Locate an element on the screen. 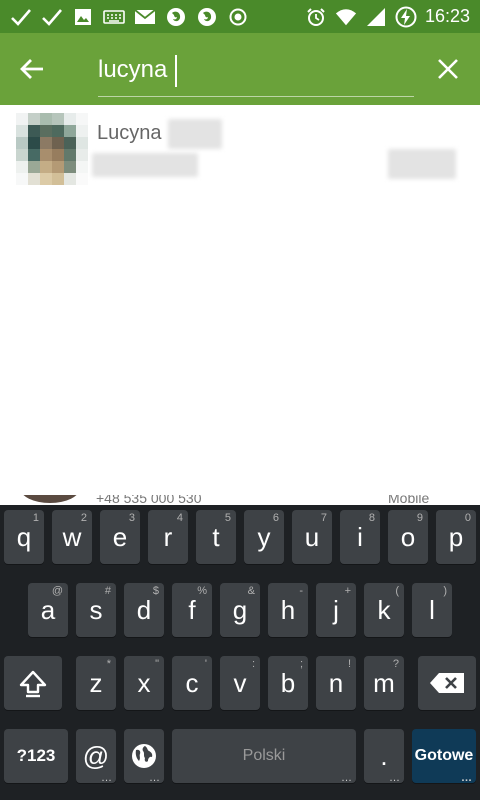 This screenshot has height=800, width=480. key-label: @ is located at coordinates (96, 755).